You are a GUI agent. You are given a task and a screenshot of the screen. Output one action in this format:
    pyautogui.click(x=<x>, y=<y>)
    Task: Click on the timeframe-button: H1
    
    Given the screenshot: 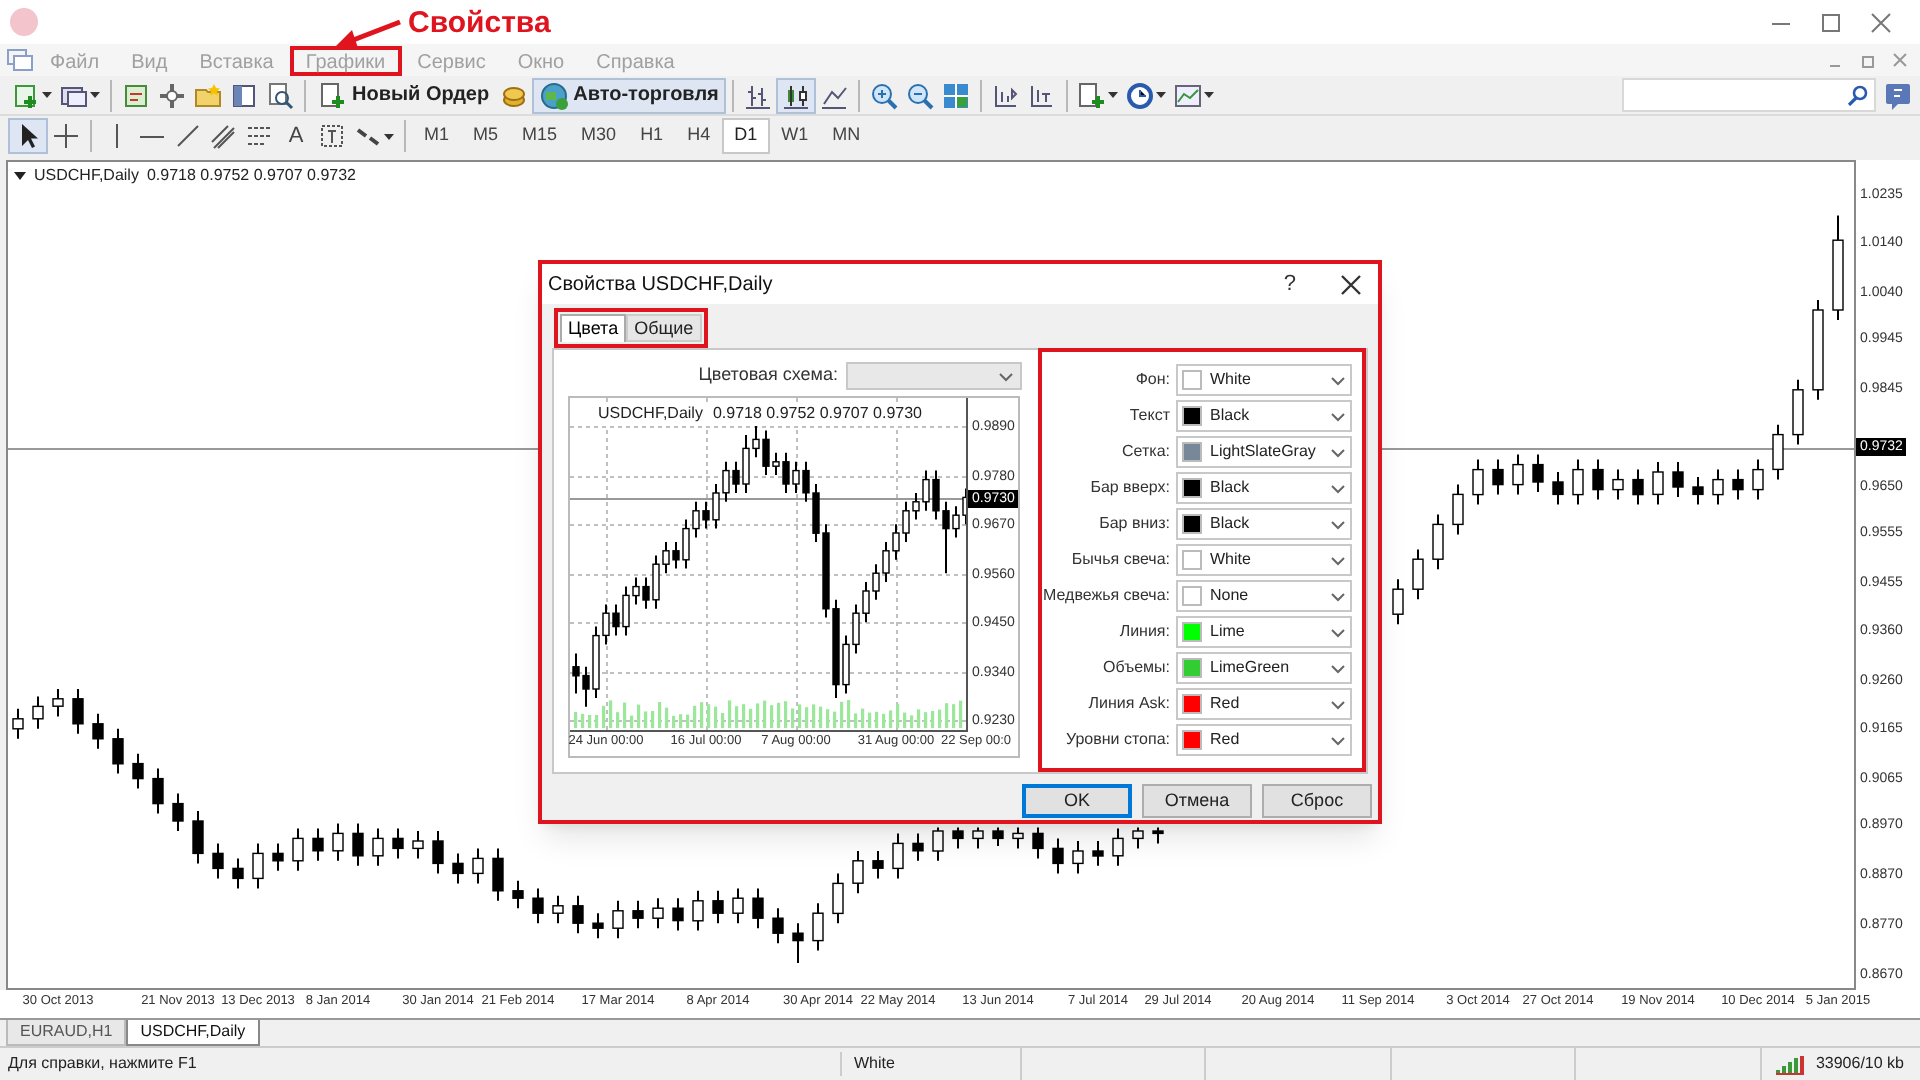 What is the action you would take?
    pyautogui.click(x=652, y=136)
    